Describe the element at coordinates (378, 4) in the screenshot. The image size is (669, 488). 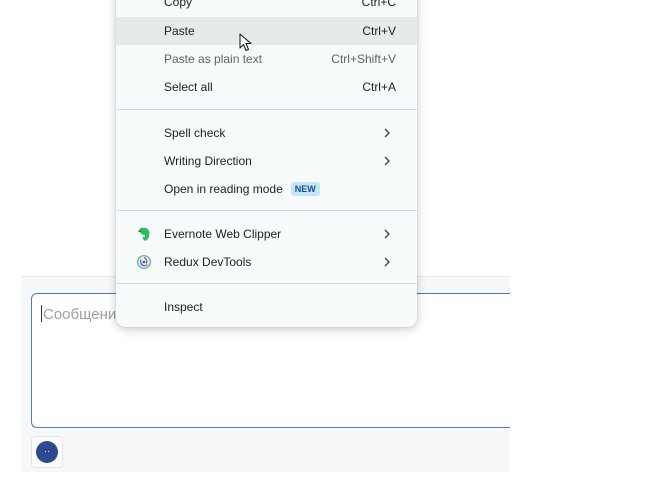
I see `menu-item-copy-shortcut: Ctrl+C` at that location.